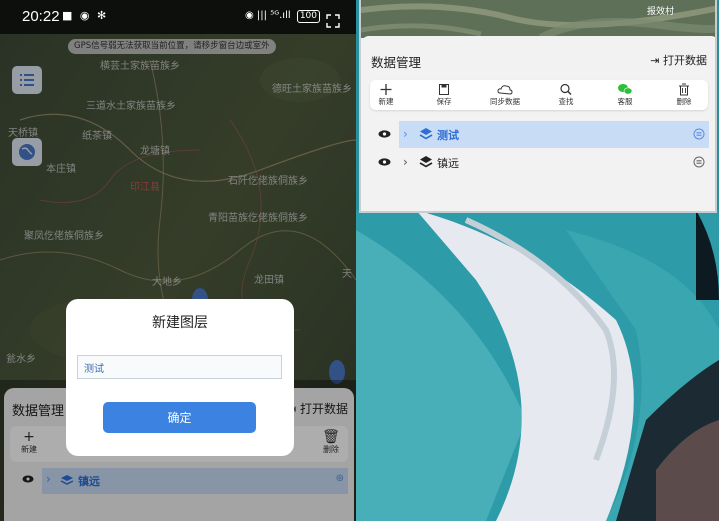  Describe the element at coordinates (625, 101) in the screenshot. I see `customer-service-label: 客服` at that location.